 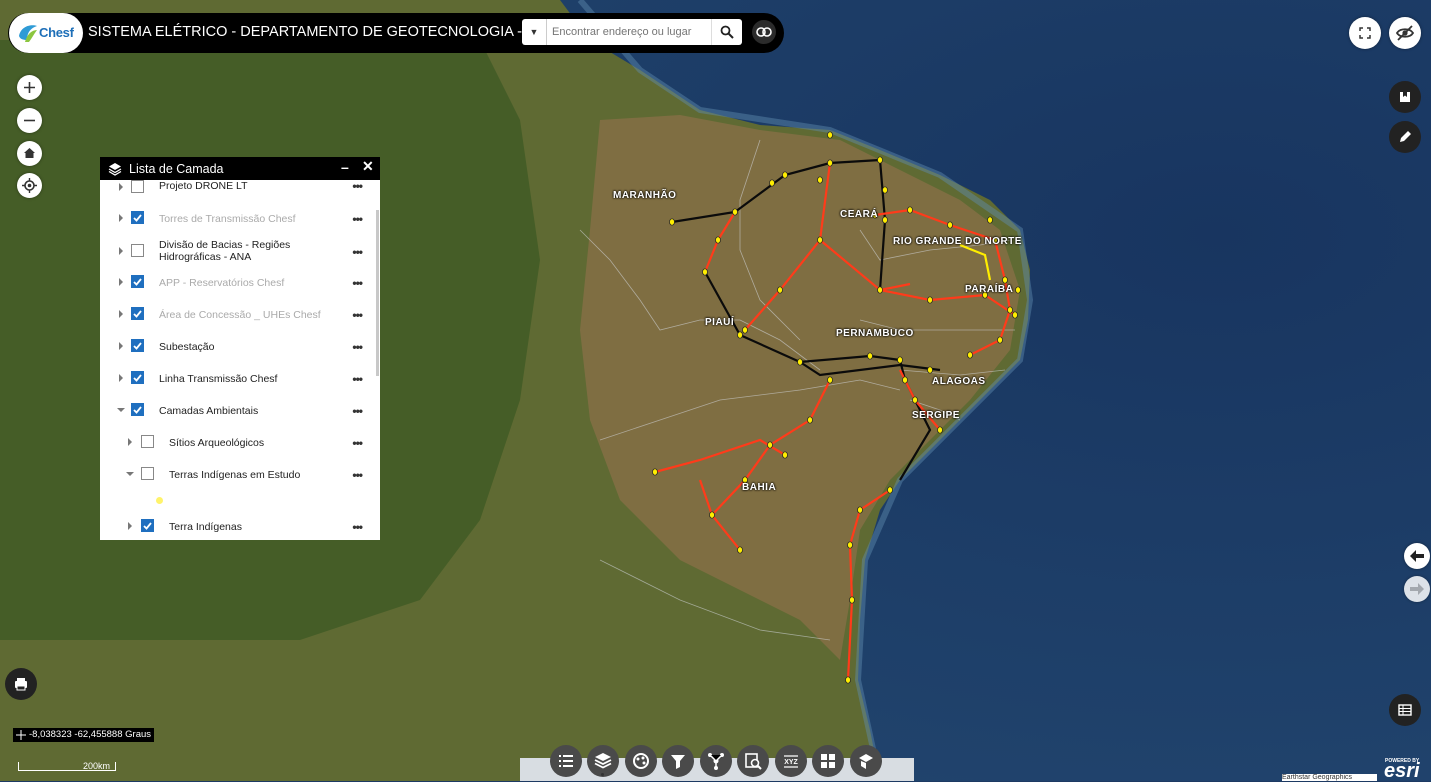 What do you see at coordinates (368, 166) in the screenshot?
I see `close-button: ✕` at bounding box center [368, 166].